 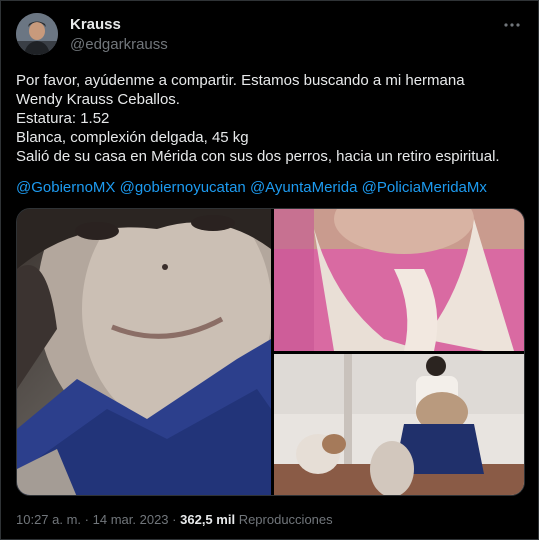 I want to click on tweet-text-line: Blanca, complexión delgada, 45 kg, so click(x=132, y=137).